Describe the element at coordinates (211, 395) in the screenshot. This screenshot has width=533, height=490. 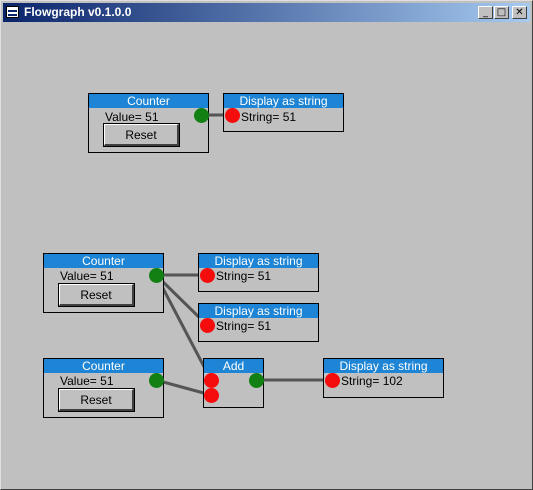
I see `input-port-add-b` at that location.